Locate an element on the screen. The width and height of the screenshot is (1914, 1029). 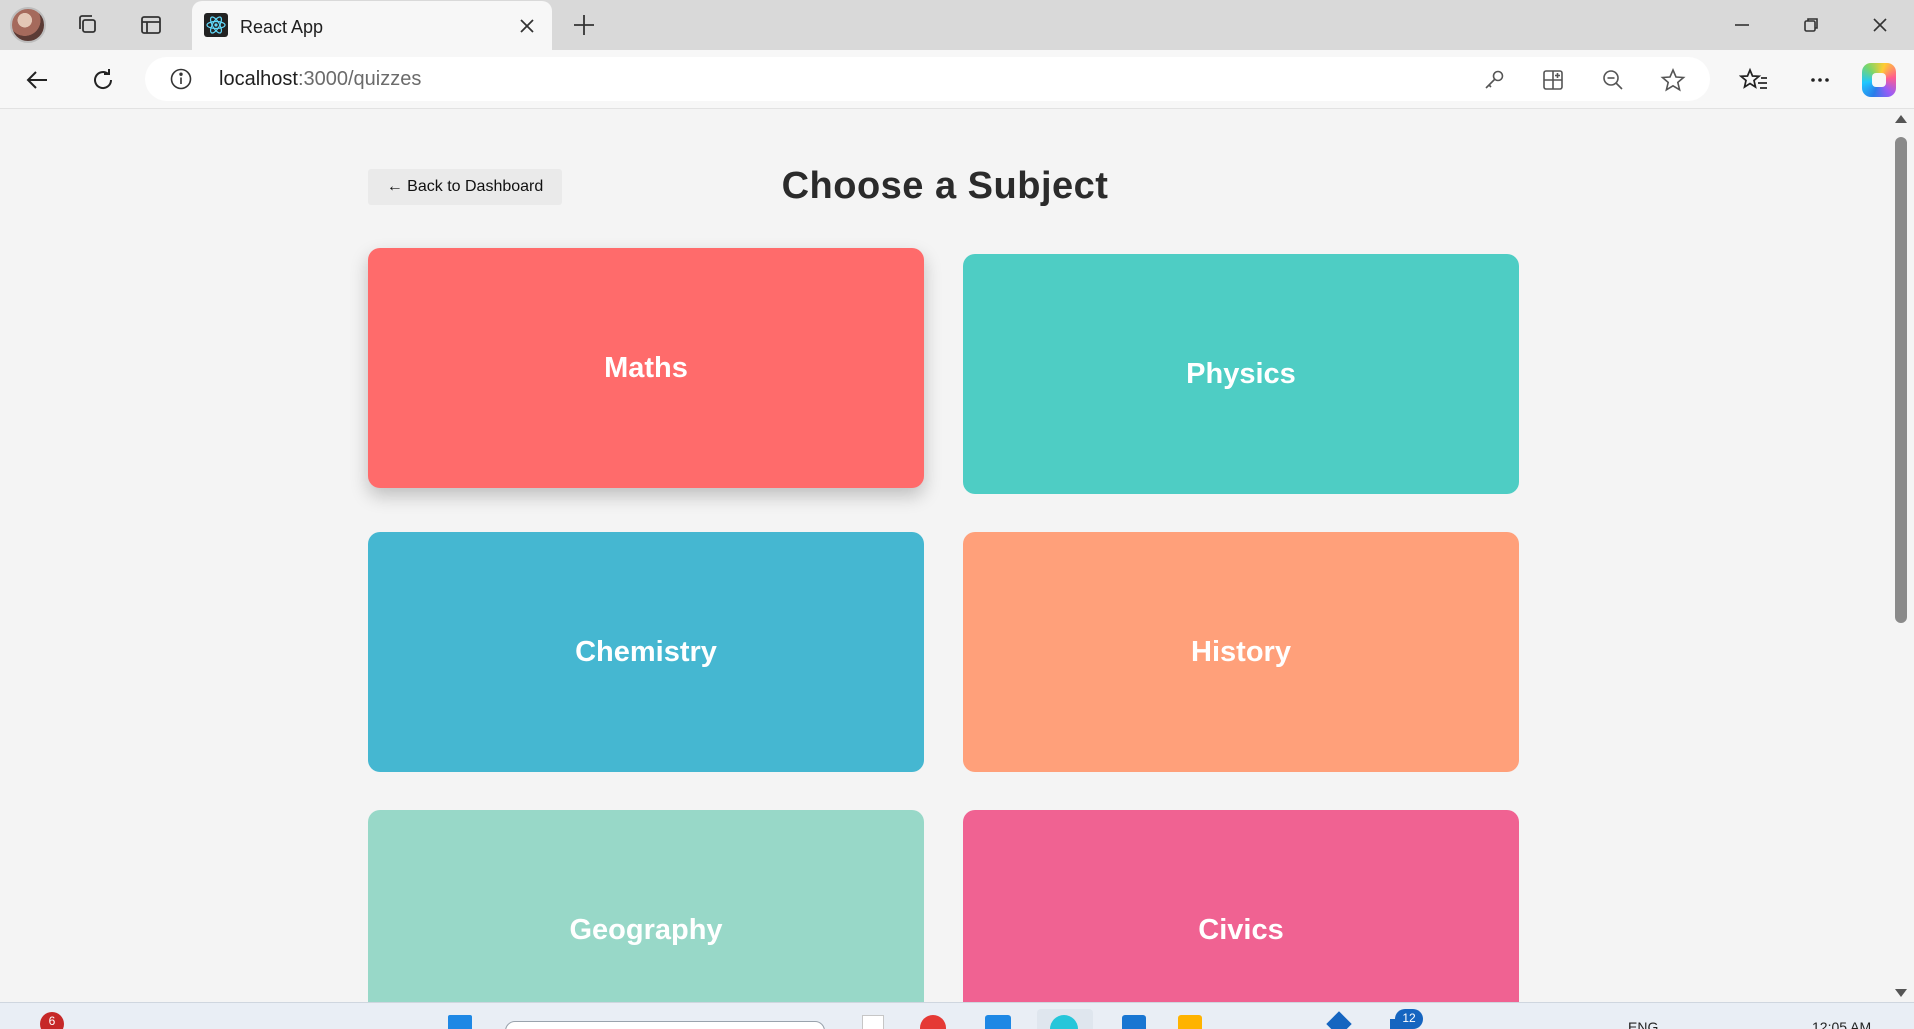
search-box is located at coordinates (665, 1025).